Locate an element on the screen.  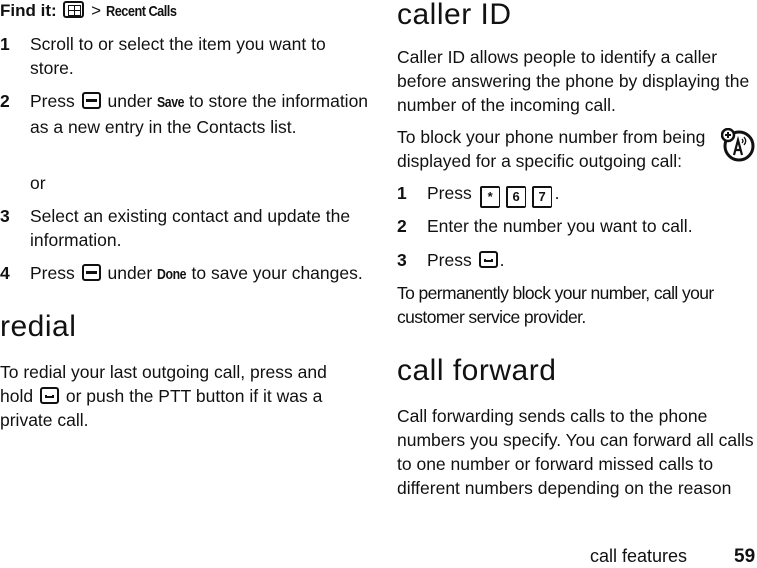
step-text: Enter the number you want to call. is located at coordinates (560, 226).